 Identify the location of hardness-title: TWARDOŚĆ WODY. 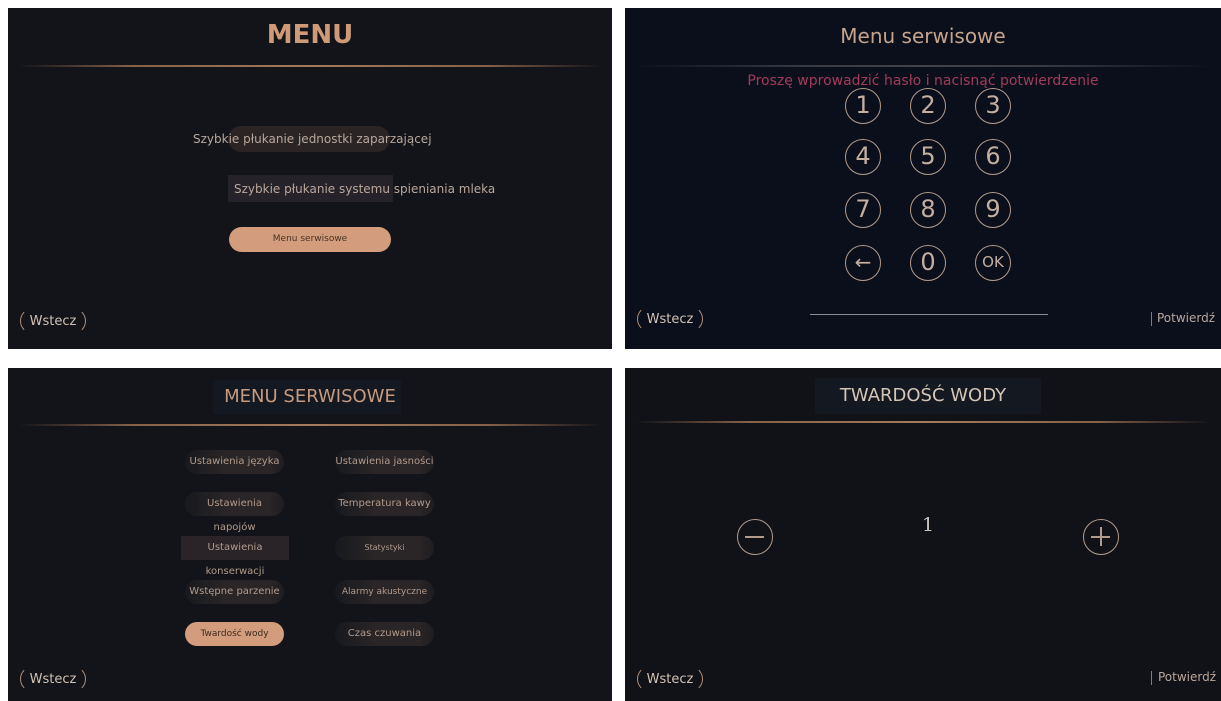
(923, 395).